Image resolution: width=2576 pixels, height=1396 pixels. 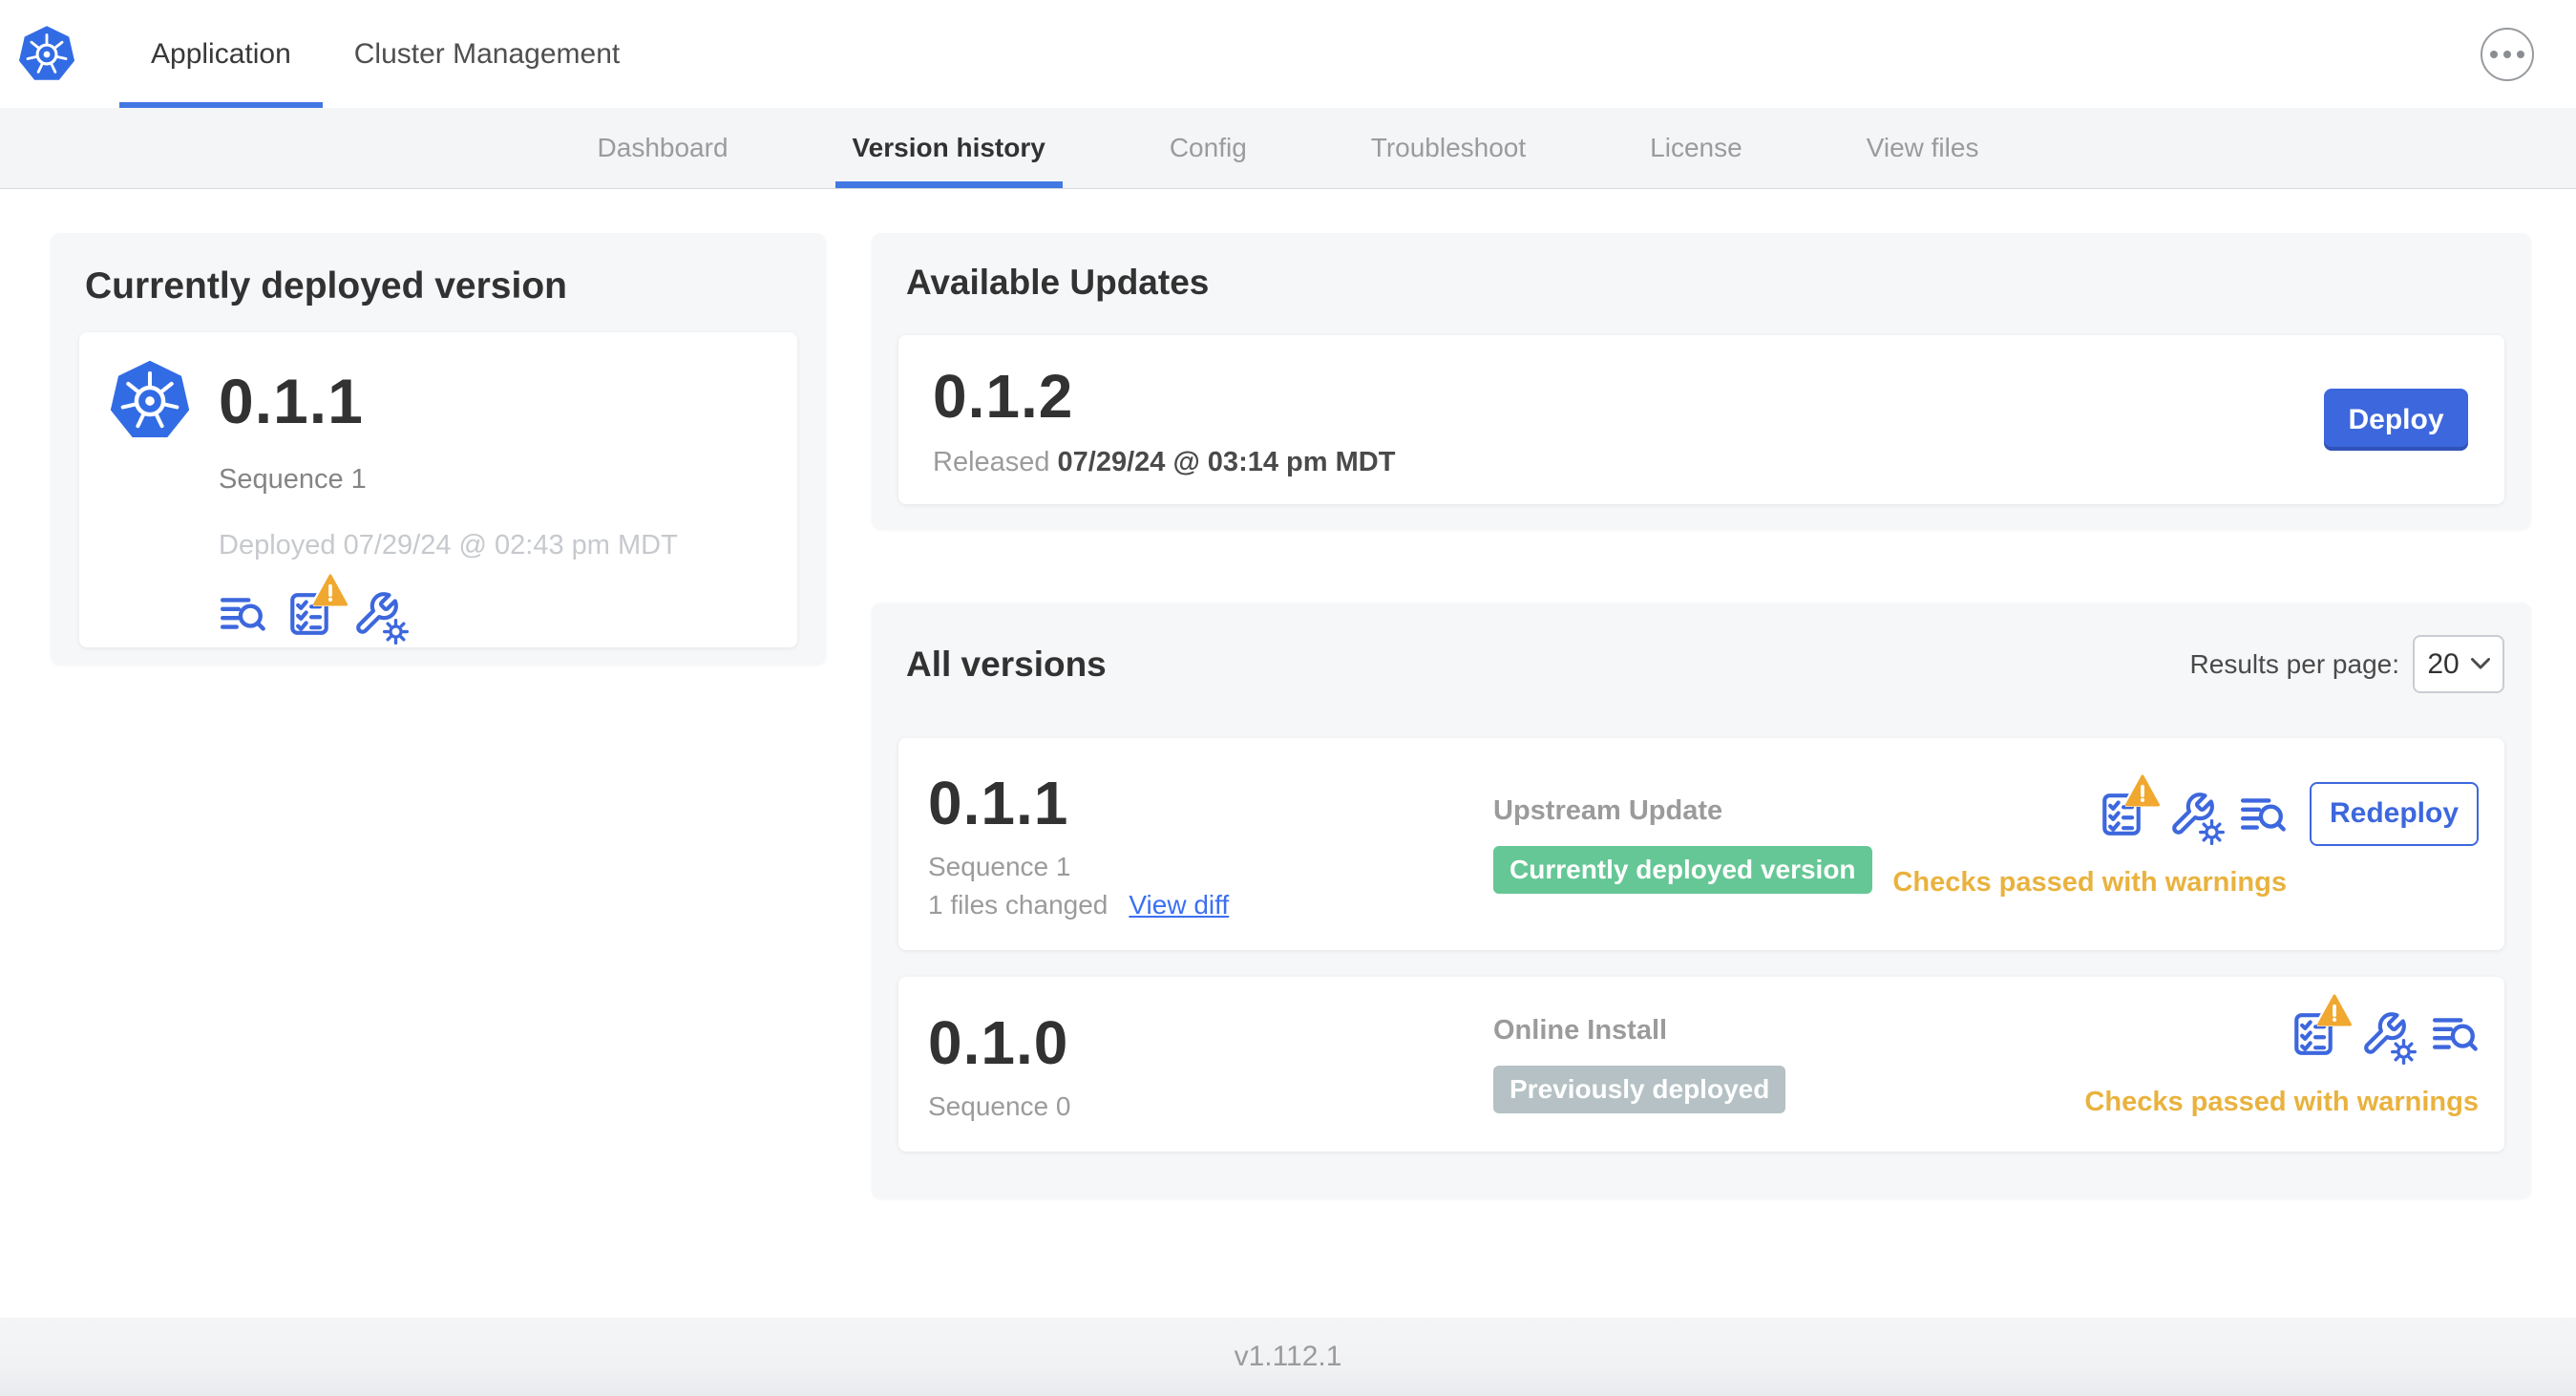 I want to click on currently-deployed-title: Currently deployed version, so click(x=326, y=286).